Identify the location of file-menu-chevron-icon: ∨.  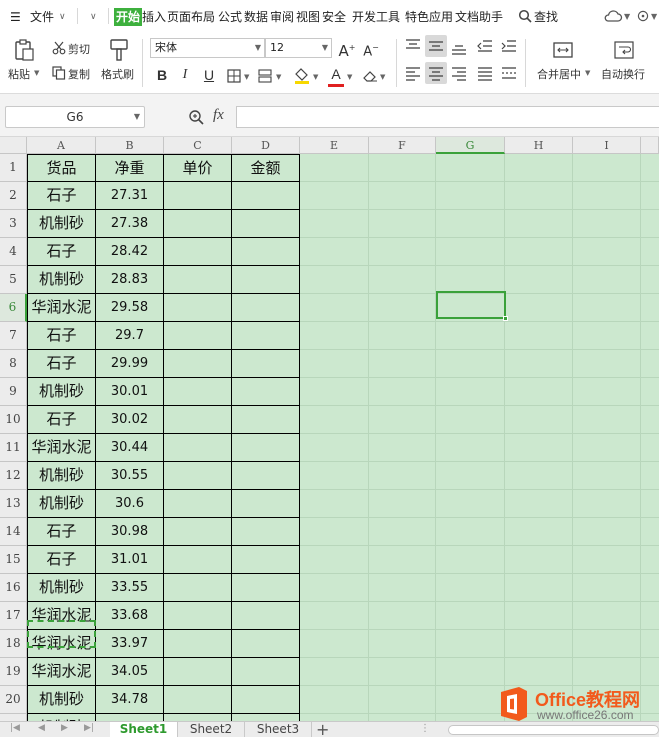
(62, 17).